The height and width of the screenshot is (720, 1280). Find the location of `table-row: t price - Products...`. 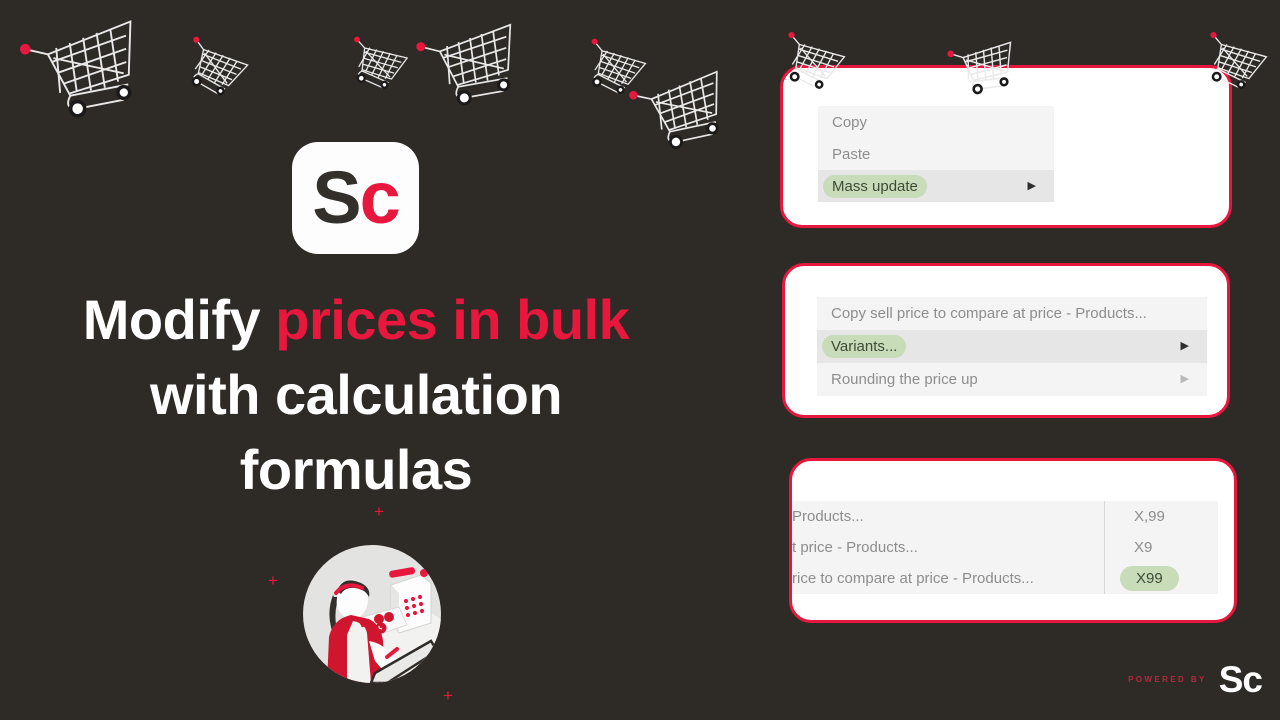

table-row: t price - Products... is located at coordinates (948, 547).